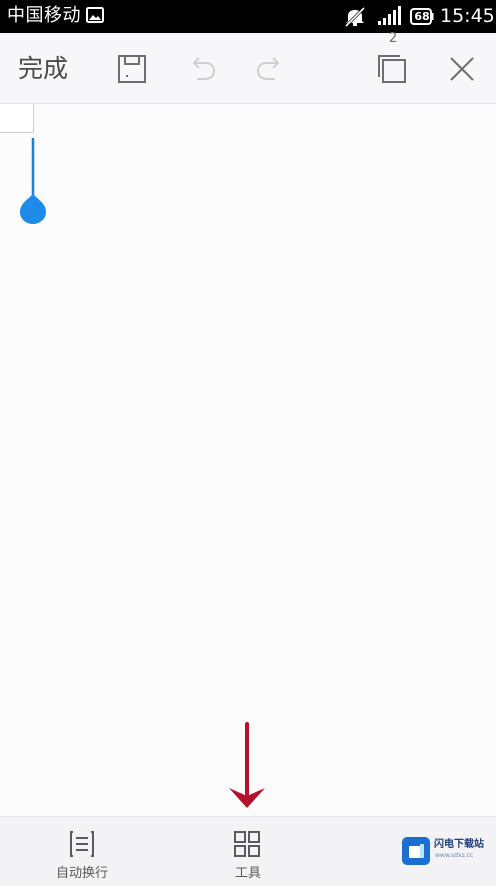 The image size is (496, 886). I want to click on done-button: 完成, so click(43, 69).